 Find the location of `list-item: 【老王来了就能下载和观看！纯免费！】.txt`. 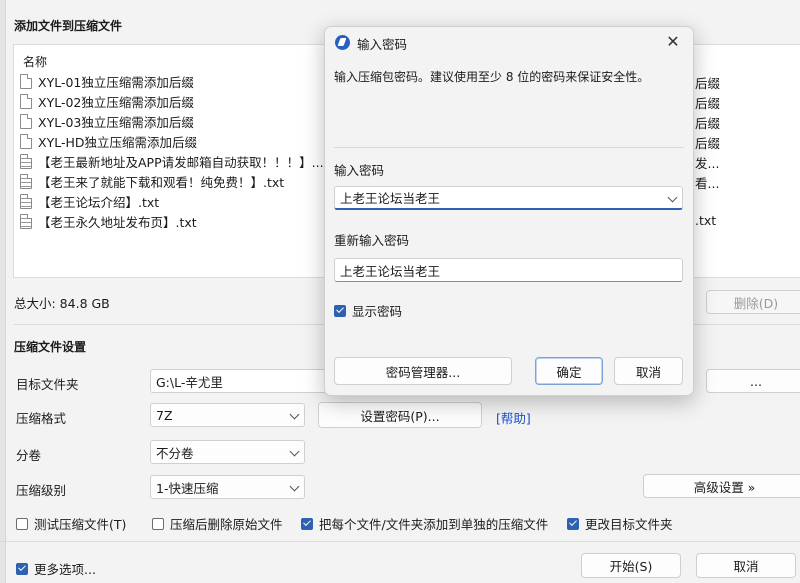

list-item: 【老王来了就能下载和观看！纯免费！】.txt is located at coordinates (152, 181).